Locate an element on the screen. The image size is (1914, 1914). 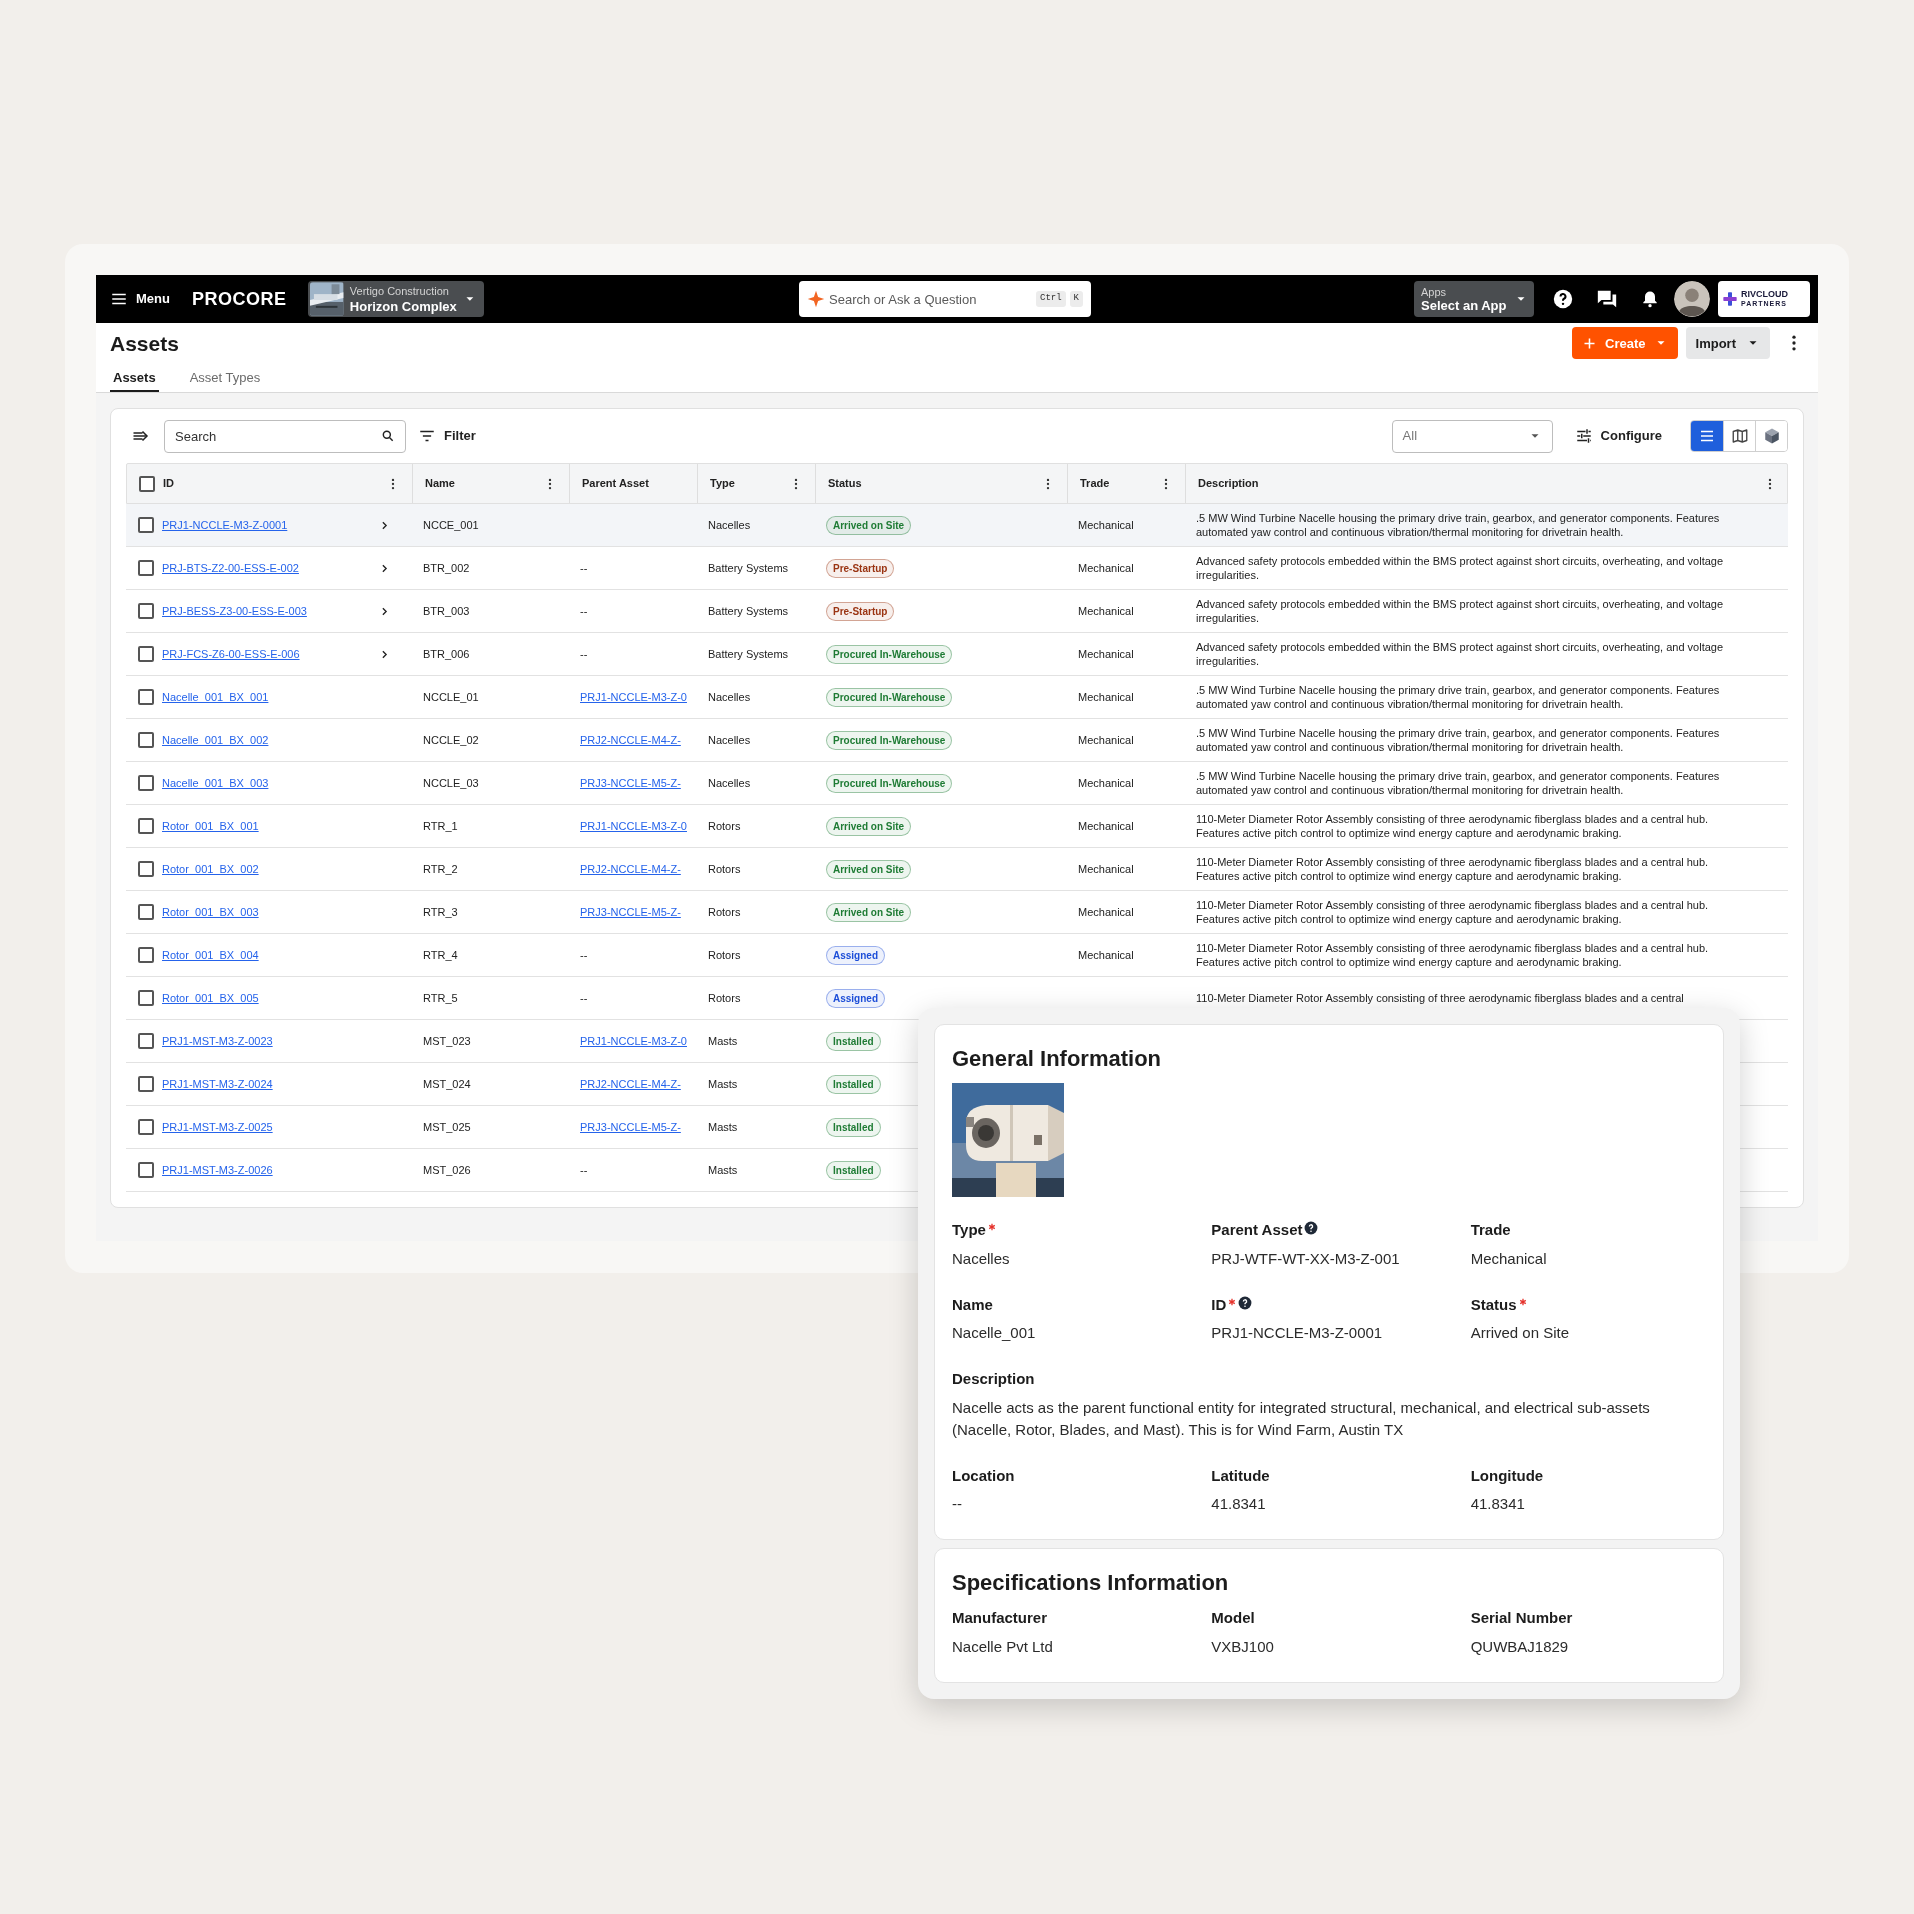
notification-bell-icon is located at coordinates (1650, 299).